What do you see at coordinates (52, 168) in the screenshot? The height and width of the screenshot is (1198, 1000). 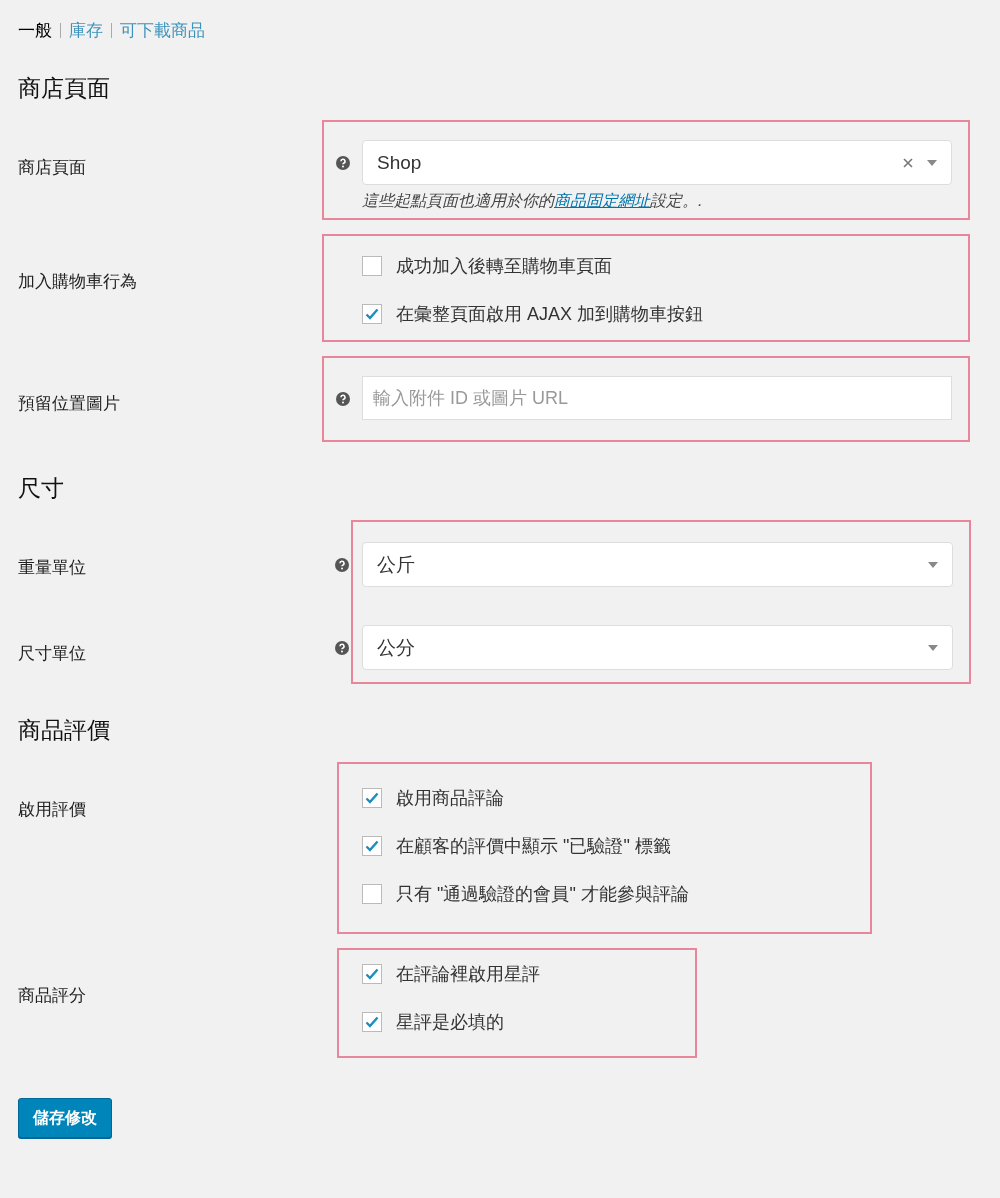 I see `field-label: 商店頁面` at bounding box center [52, 168].